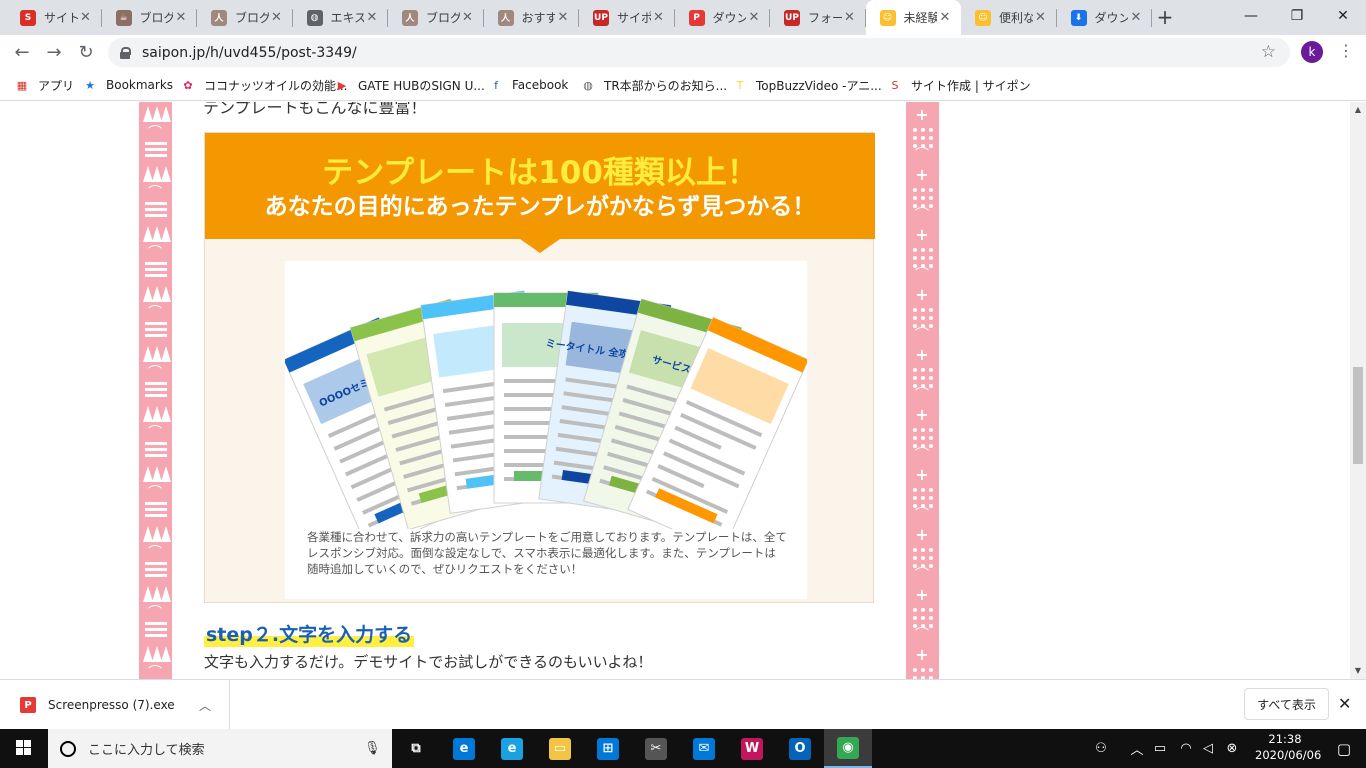  Describe the element at coordinates (1160, 748) in the screenshot. I see `battery-icon: ▭` at that location.